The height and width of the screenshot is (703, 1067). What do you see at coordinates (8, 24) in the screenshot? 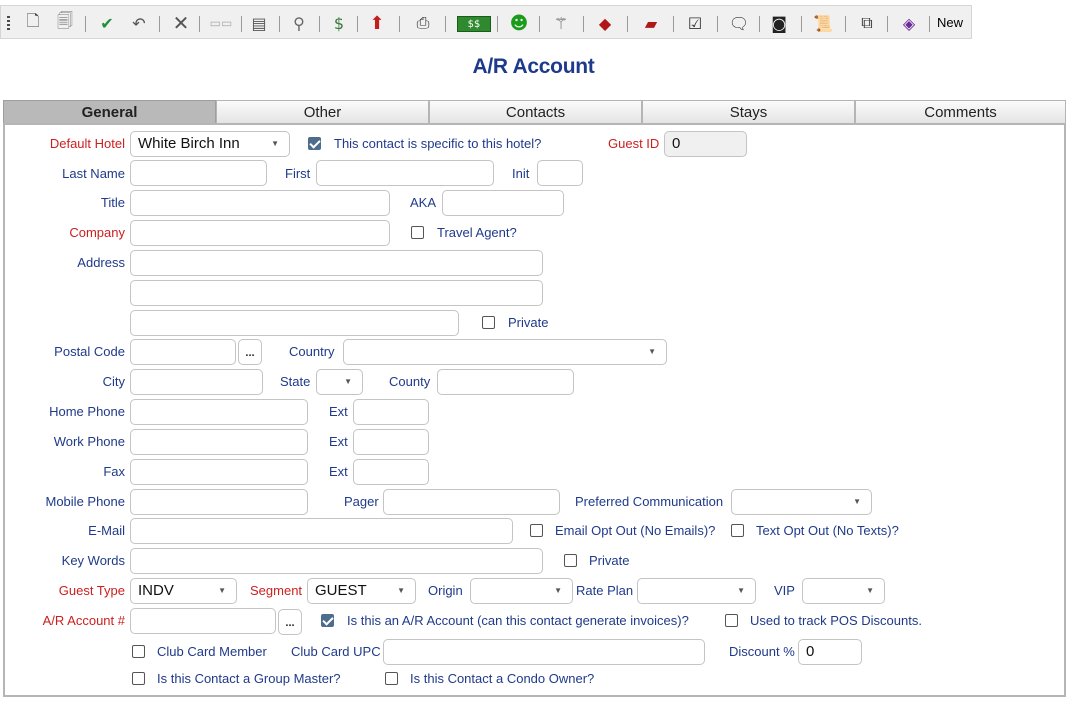
I see `toolbar-grip` at bounding box center [8, 24].